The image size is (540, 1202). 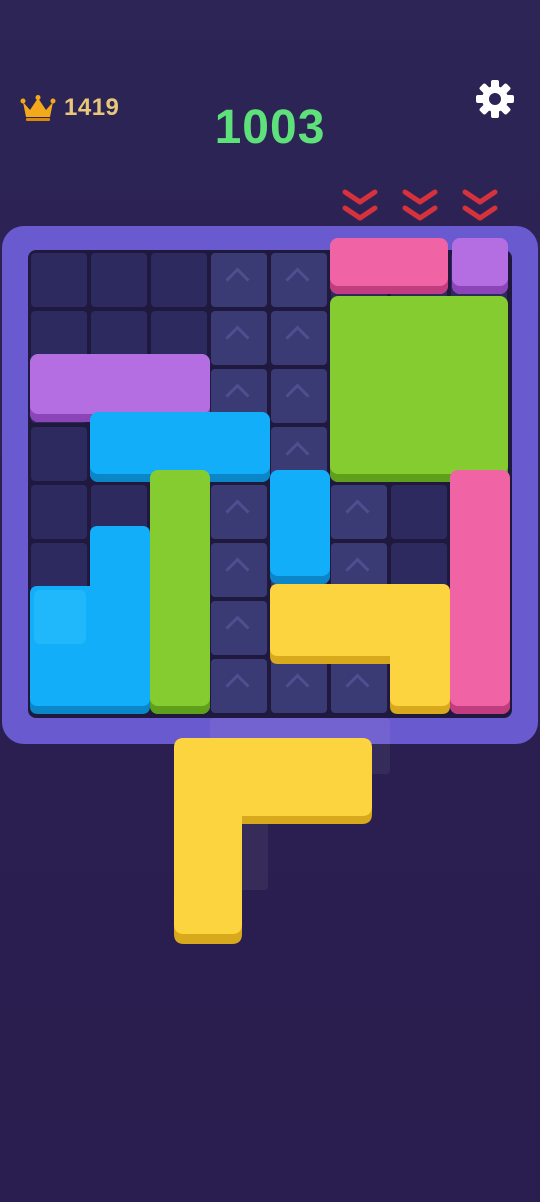 What do you see at coordinates (495, 99) in the screenshot?
I see `gear-icon` at bounding box center [495, 99].